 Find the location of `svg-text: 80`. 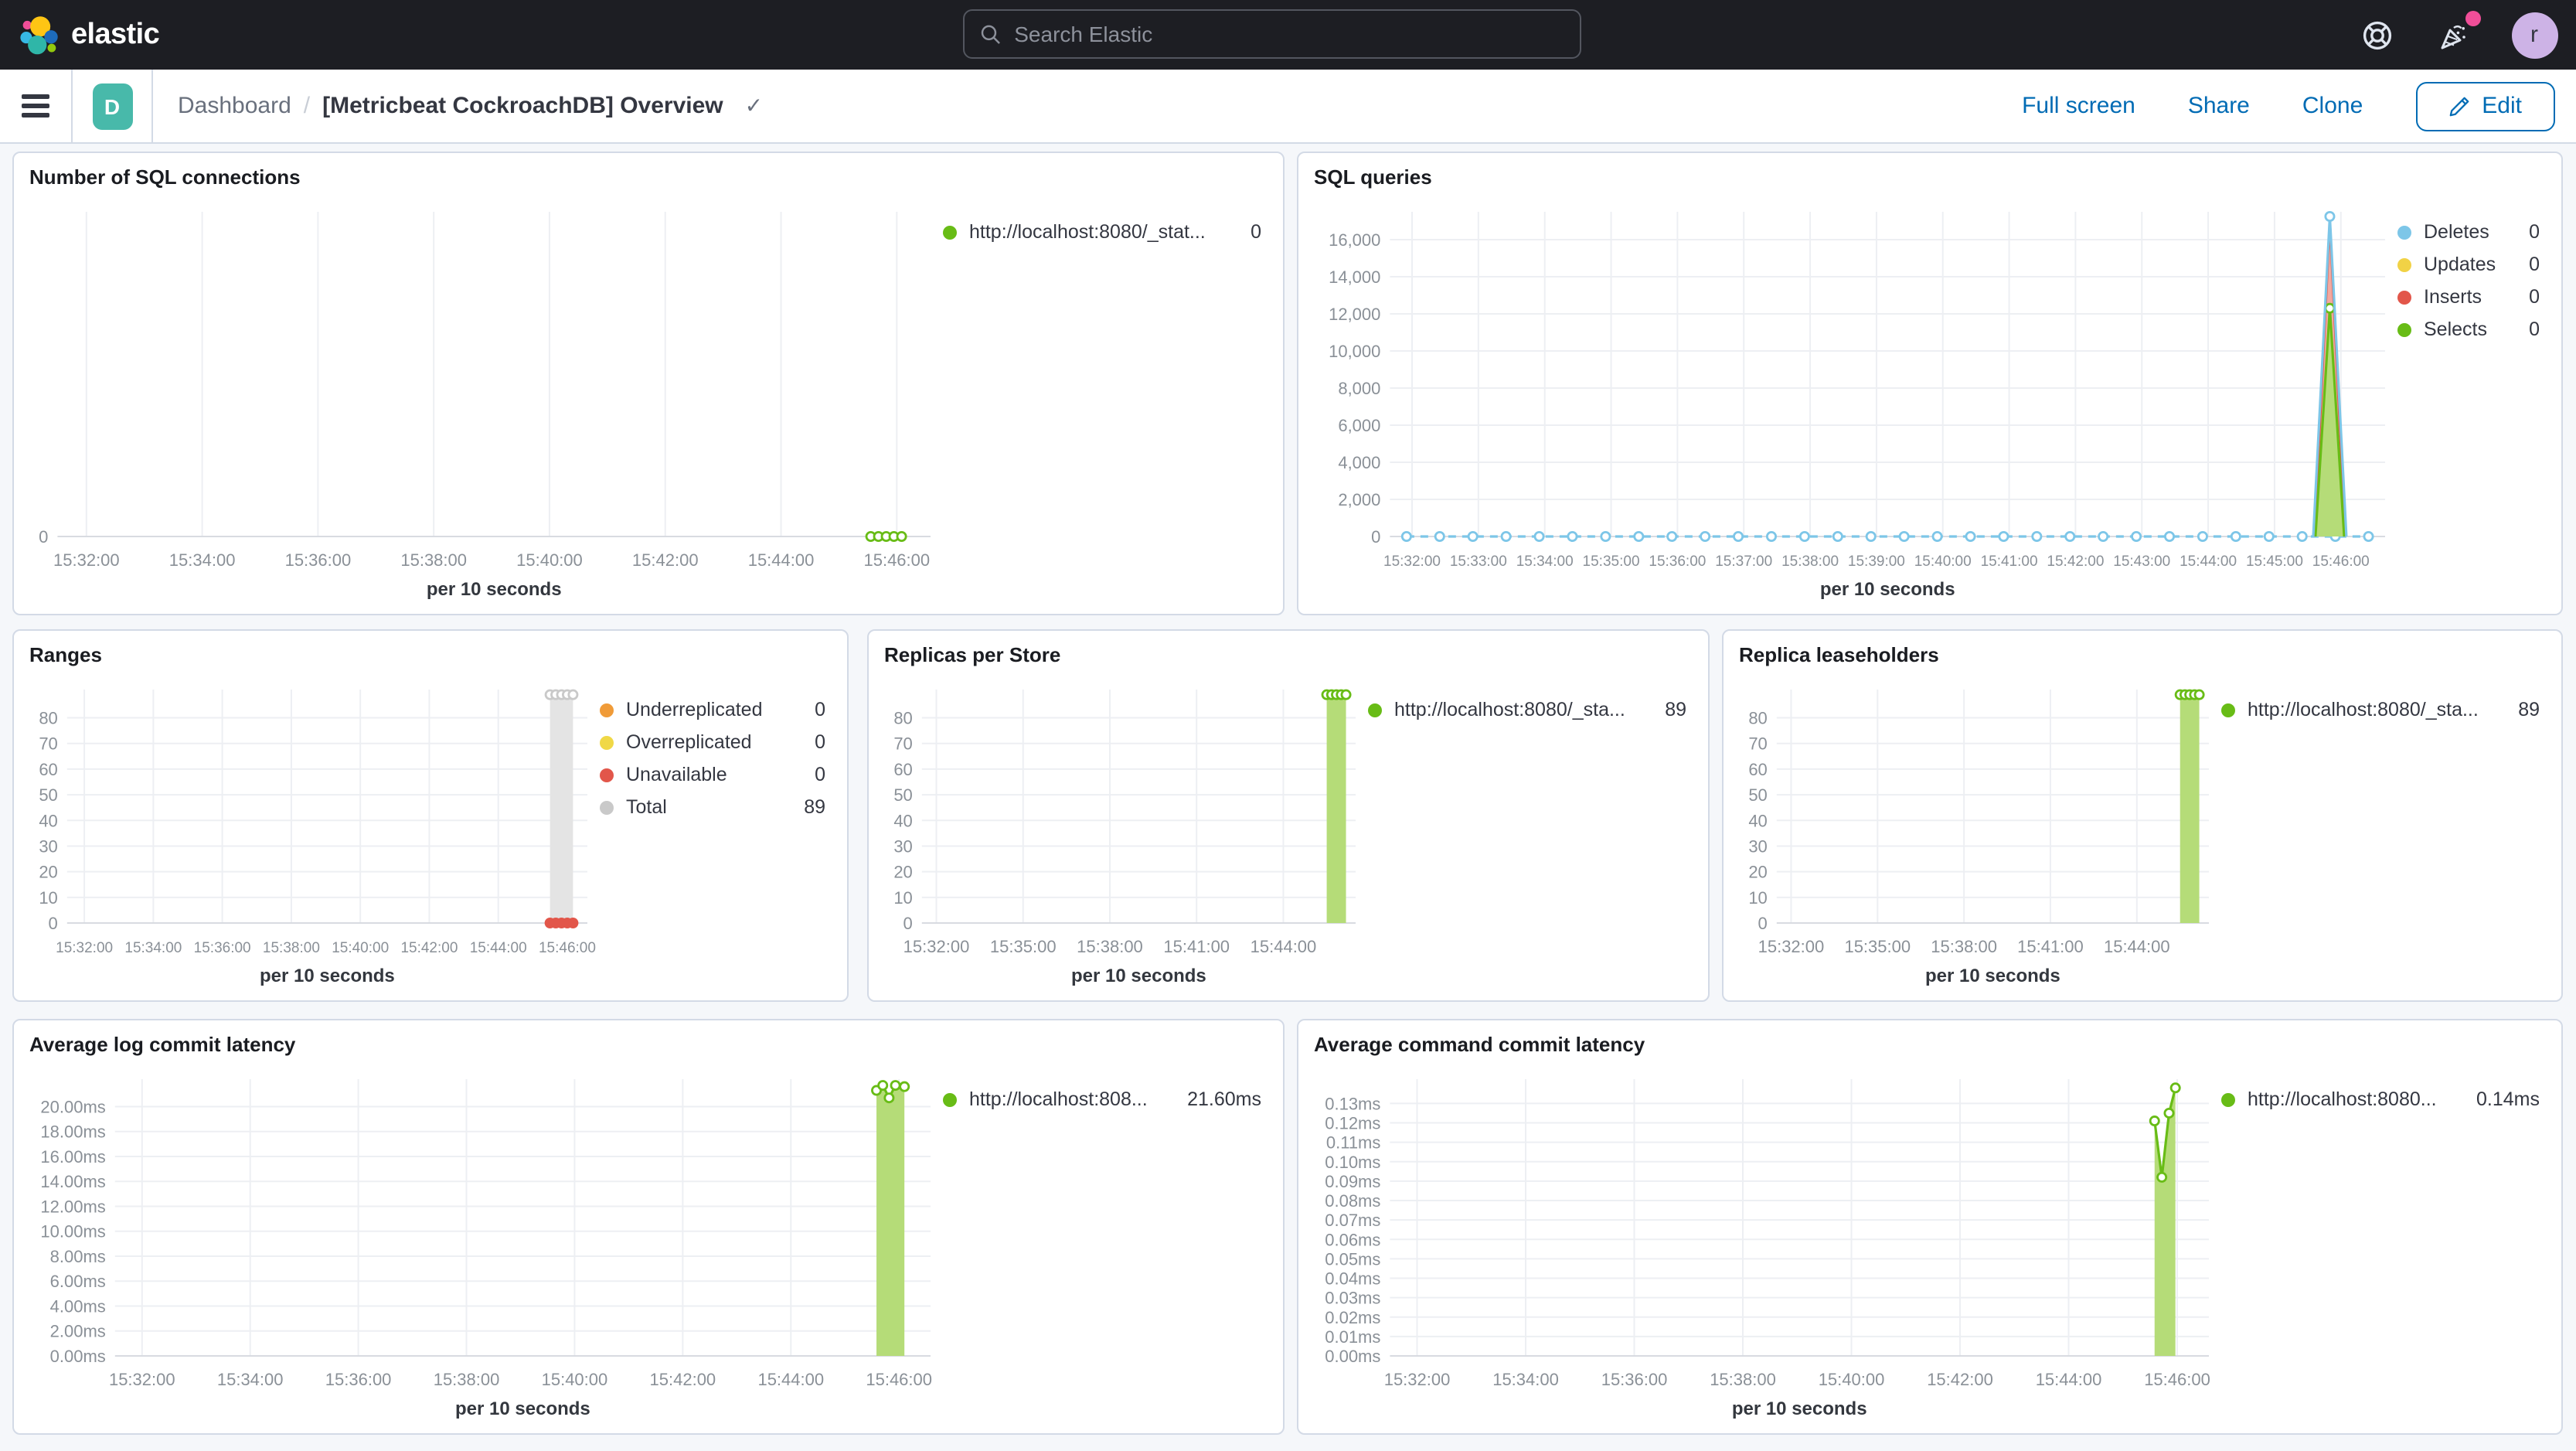

svg-text: 80 is located at coordinates (48, 718).